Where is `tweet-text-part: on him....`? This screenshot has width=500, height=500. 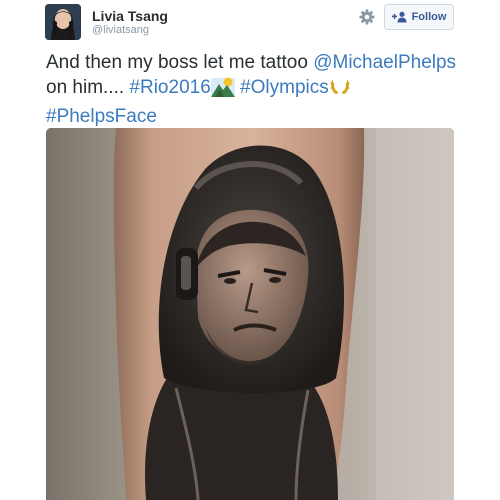 tweet-text-part: on him.... is located at coordinates (88, 87).